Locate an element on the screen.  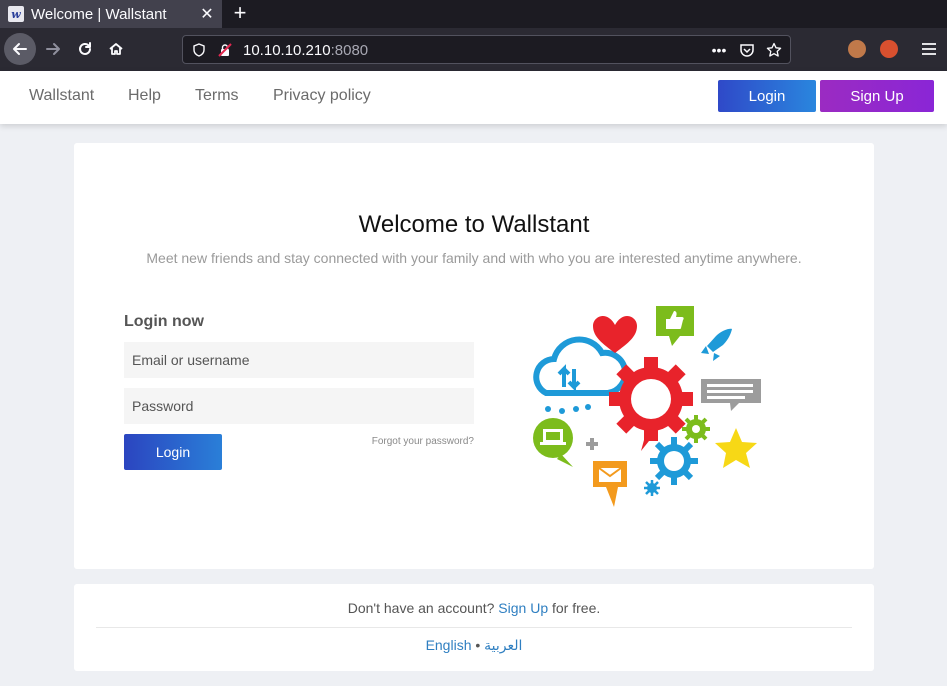
url-port: :8080 is located at coordinates (349, 50).